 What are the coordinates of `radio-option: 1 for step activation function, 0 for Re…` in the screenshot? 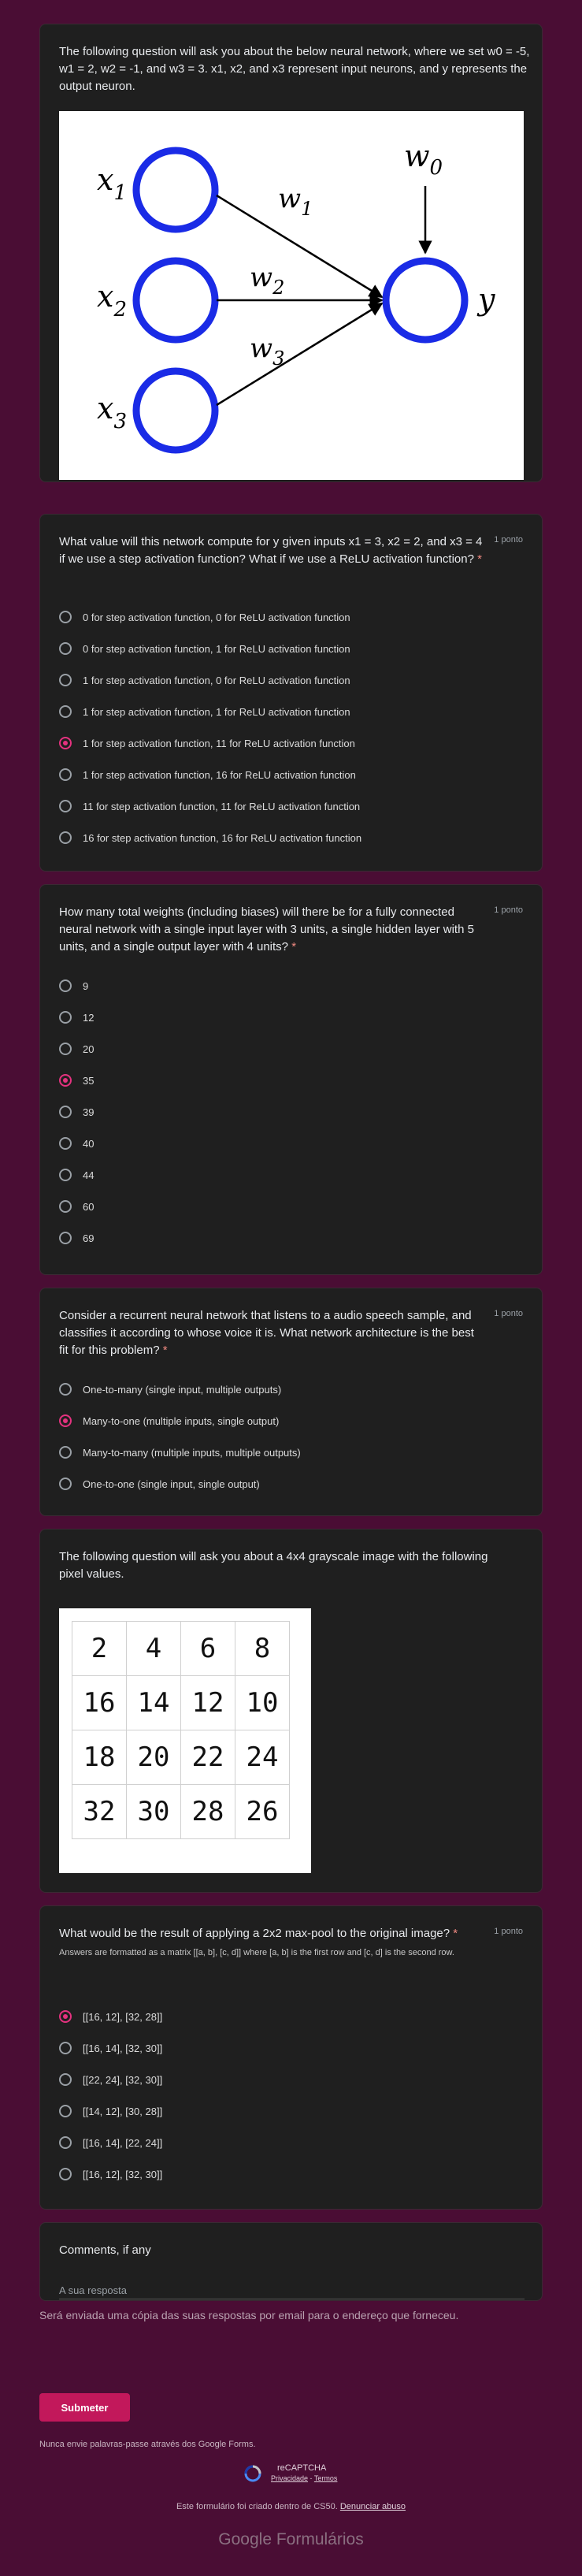 It's located at (204, 680).